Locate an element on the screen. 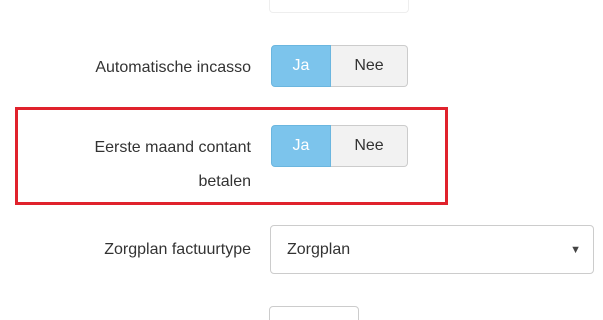  eerste-maand-contant-label-line2: betalen is located at coordinates (225, 181).